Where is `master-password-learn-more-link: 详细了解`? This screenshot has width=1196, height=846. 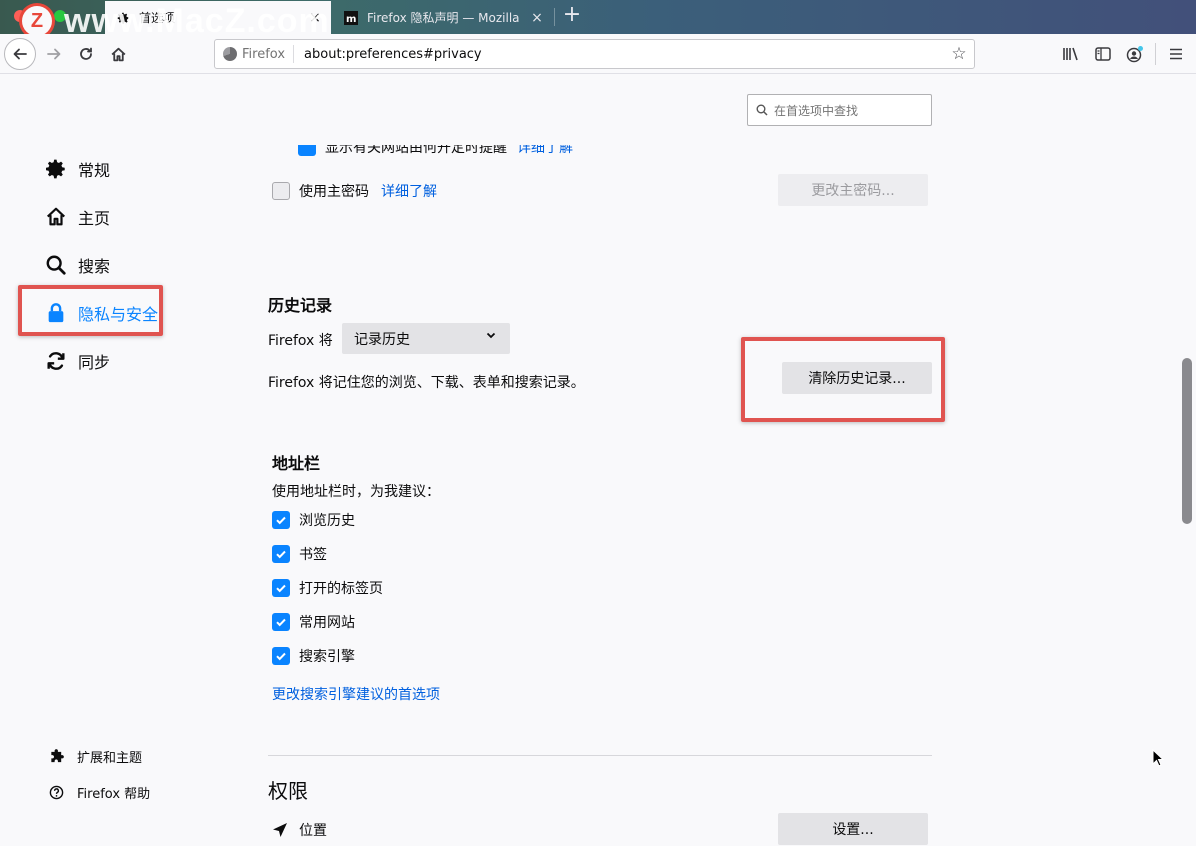
master-password-learn-more-link: 详细了解 is located at coordinates (409, 191).